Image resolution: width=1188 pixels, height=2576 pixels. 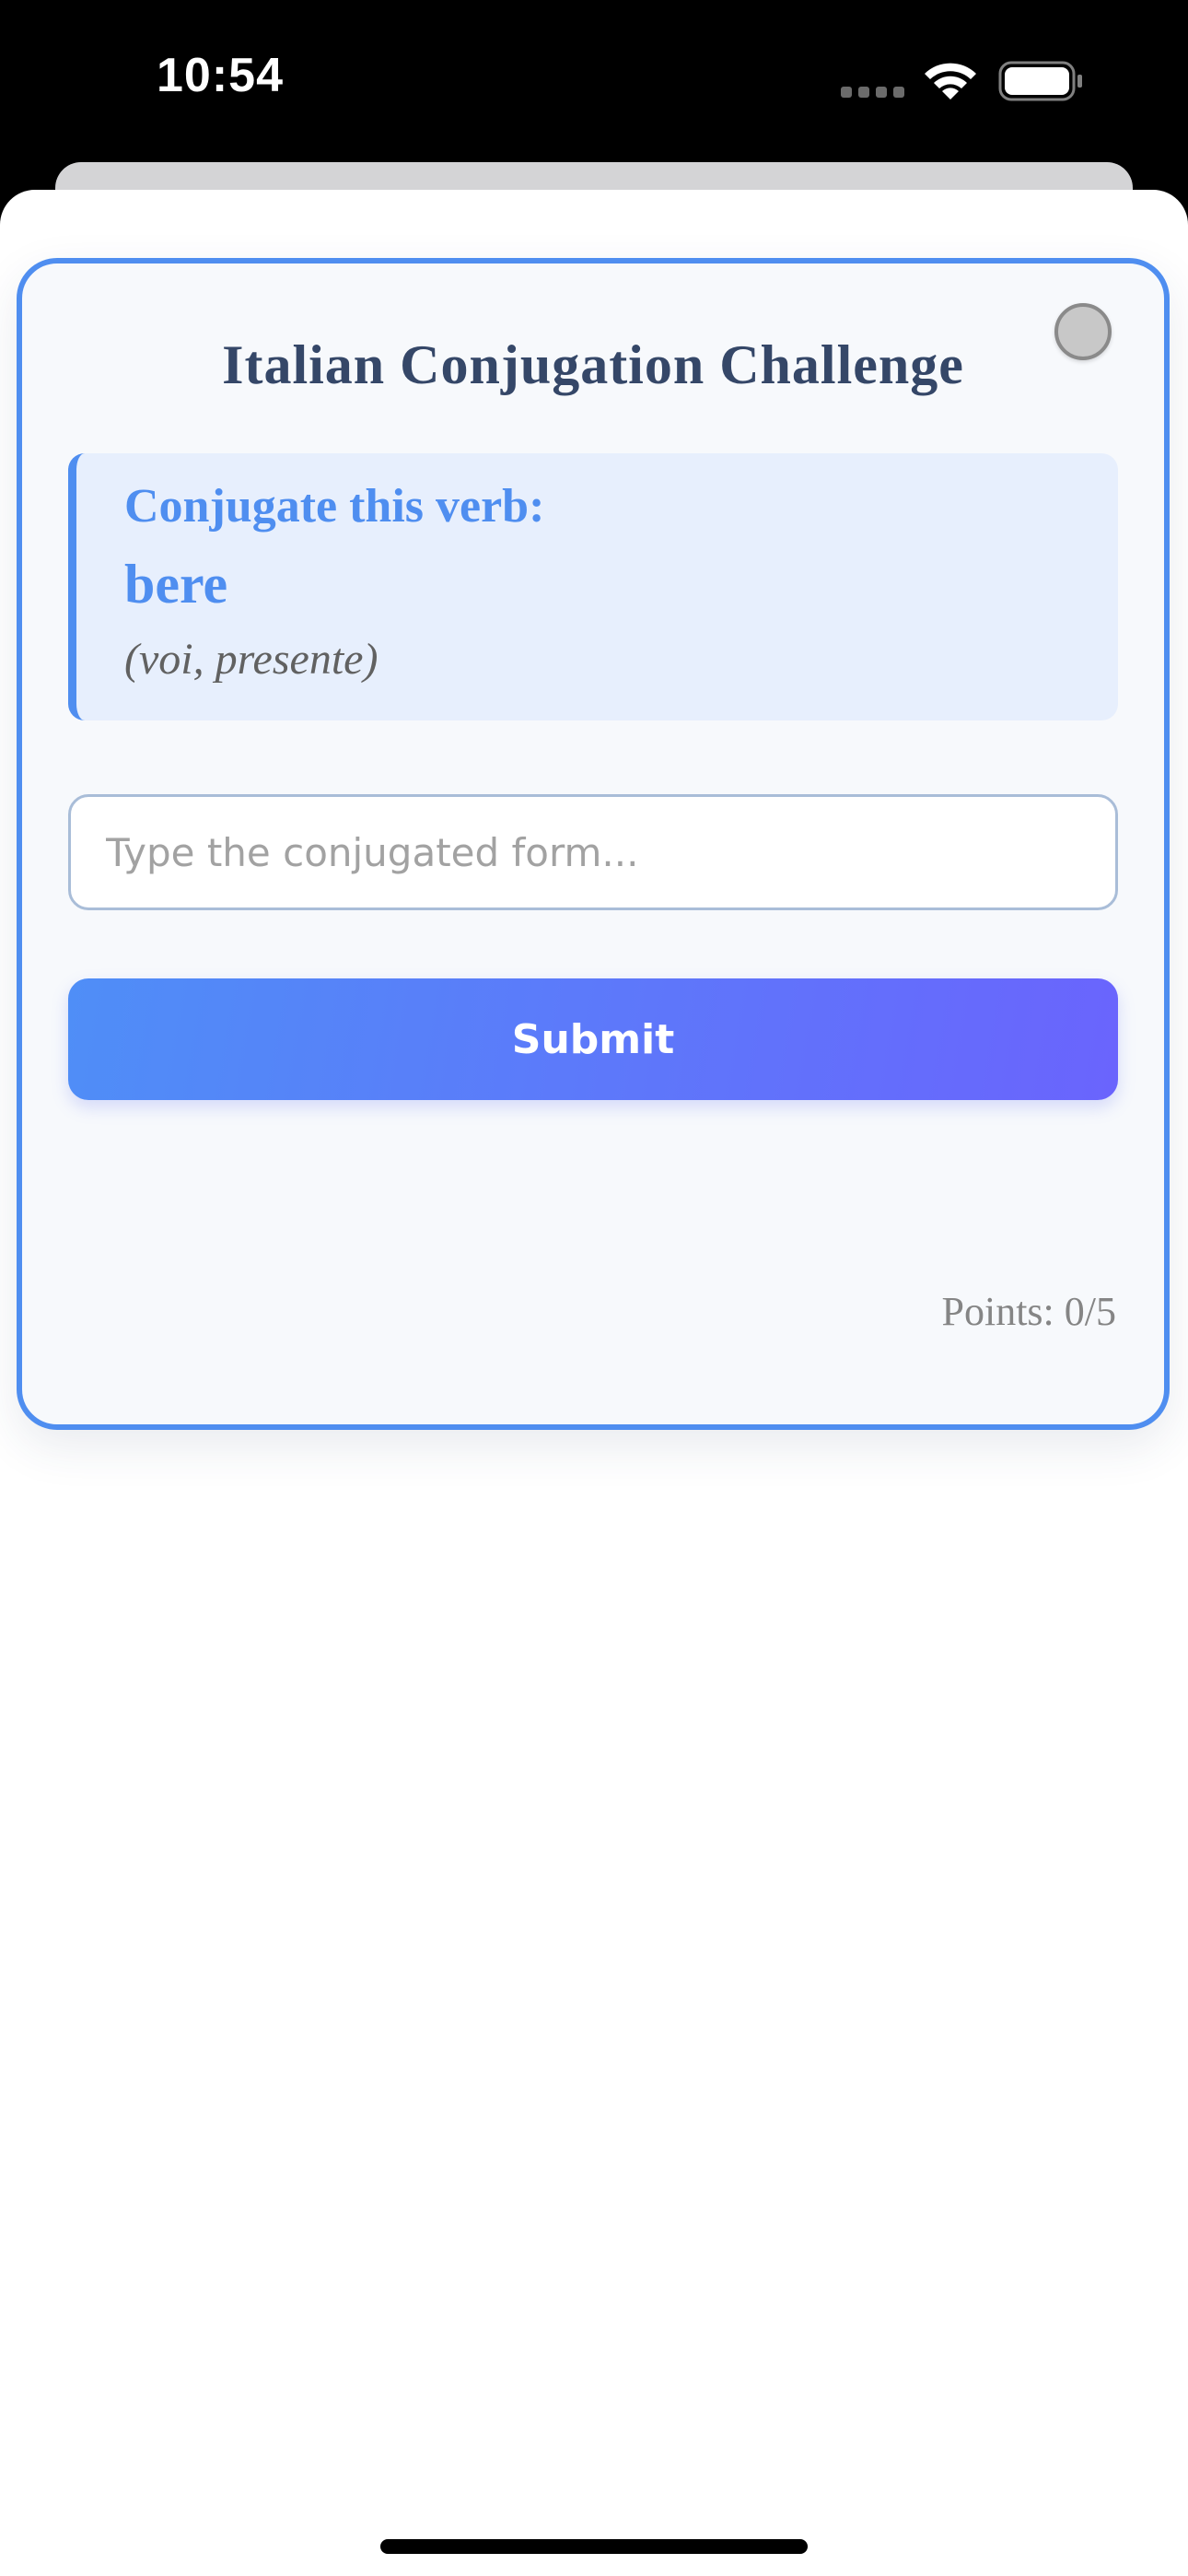 What do you see at coordinates (594, 2546) in the screenshot?
I see `home-indicator` at bounding box center [594, 2546].